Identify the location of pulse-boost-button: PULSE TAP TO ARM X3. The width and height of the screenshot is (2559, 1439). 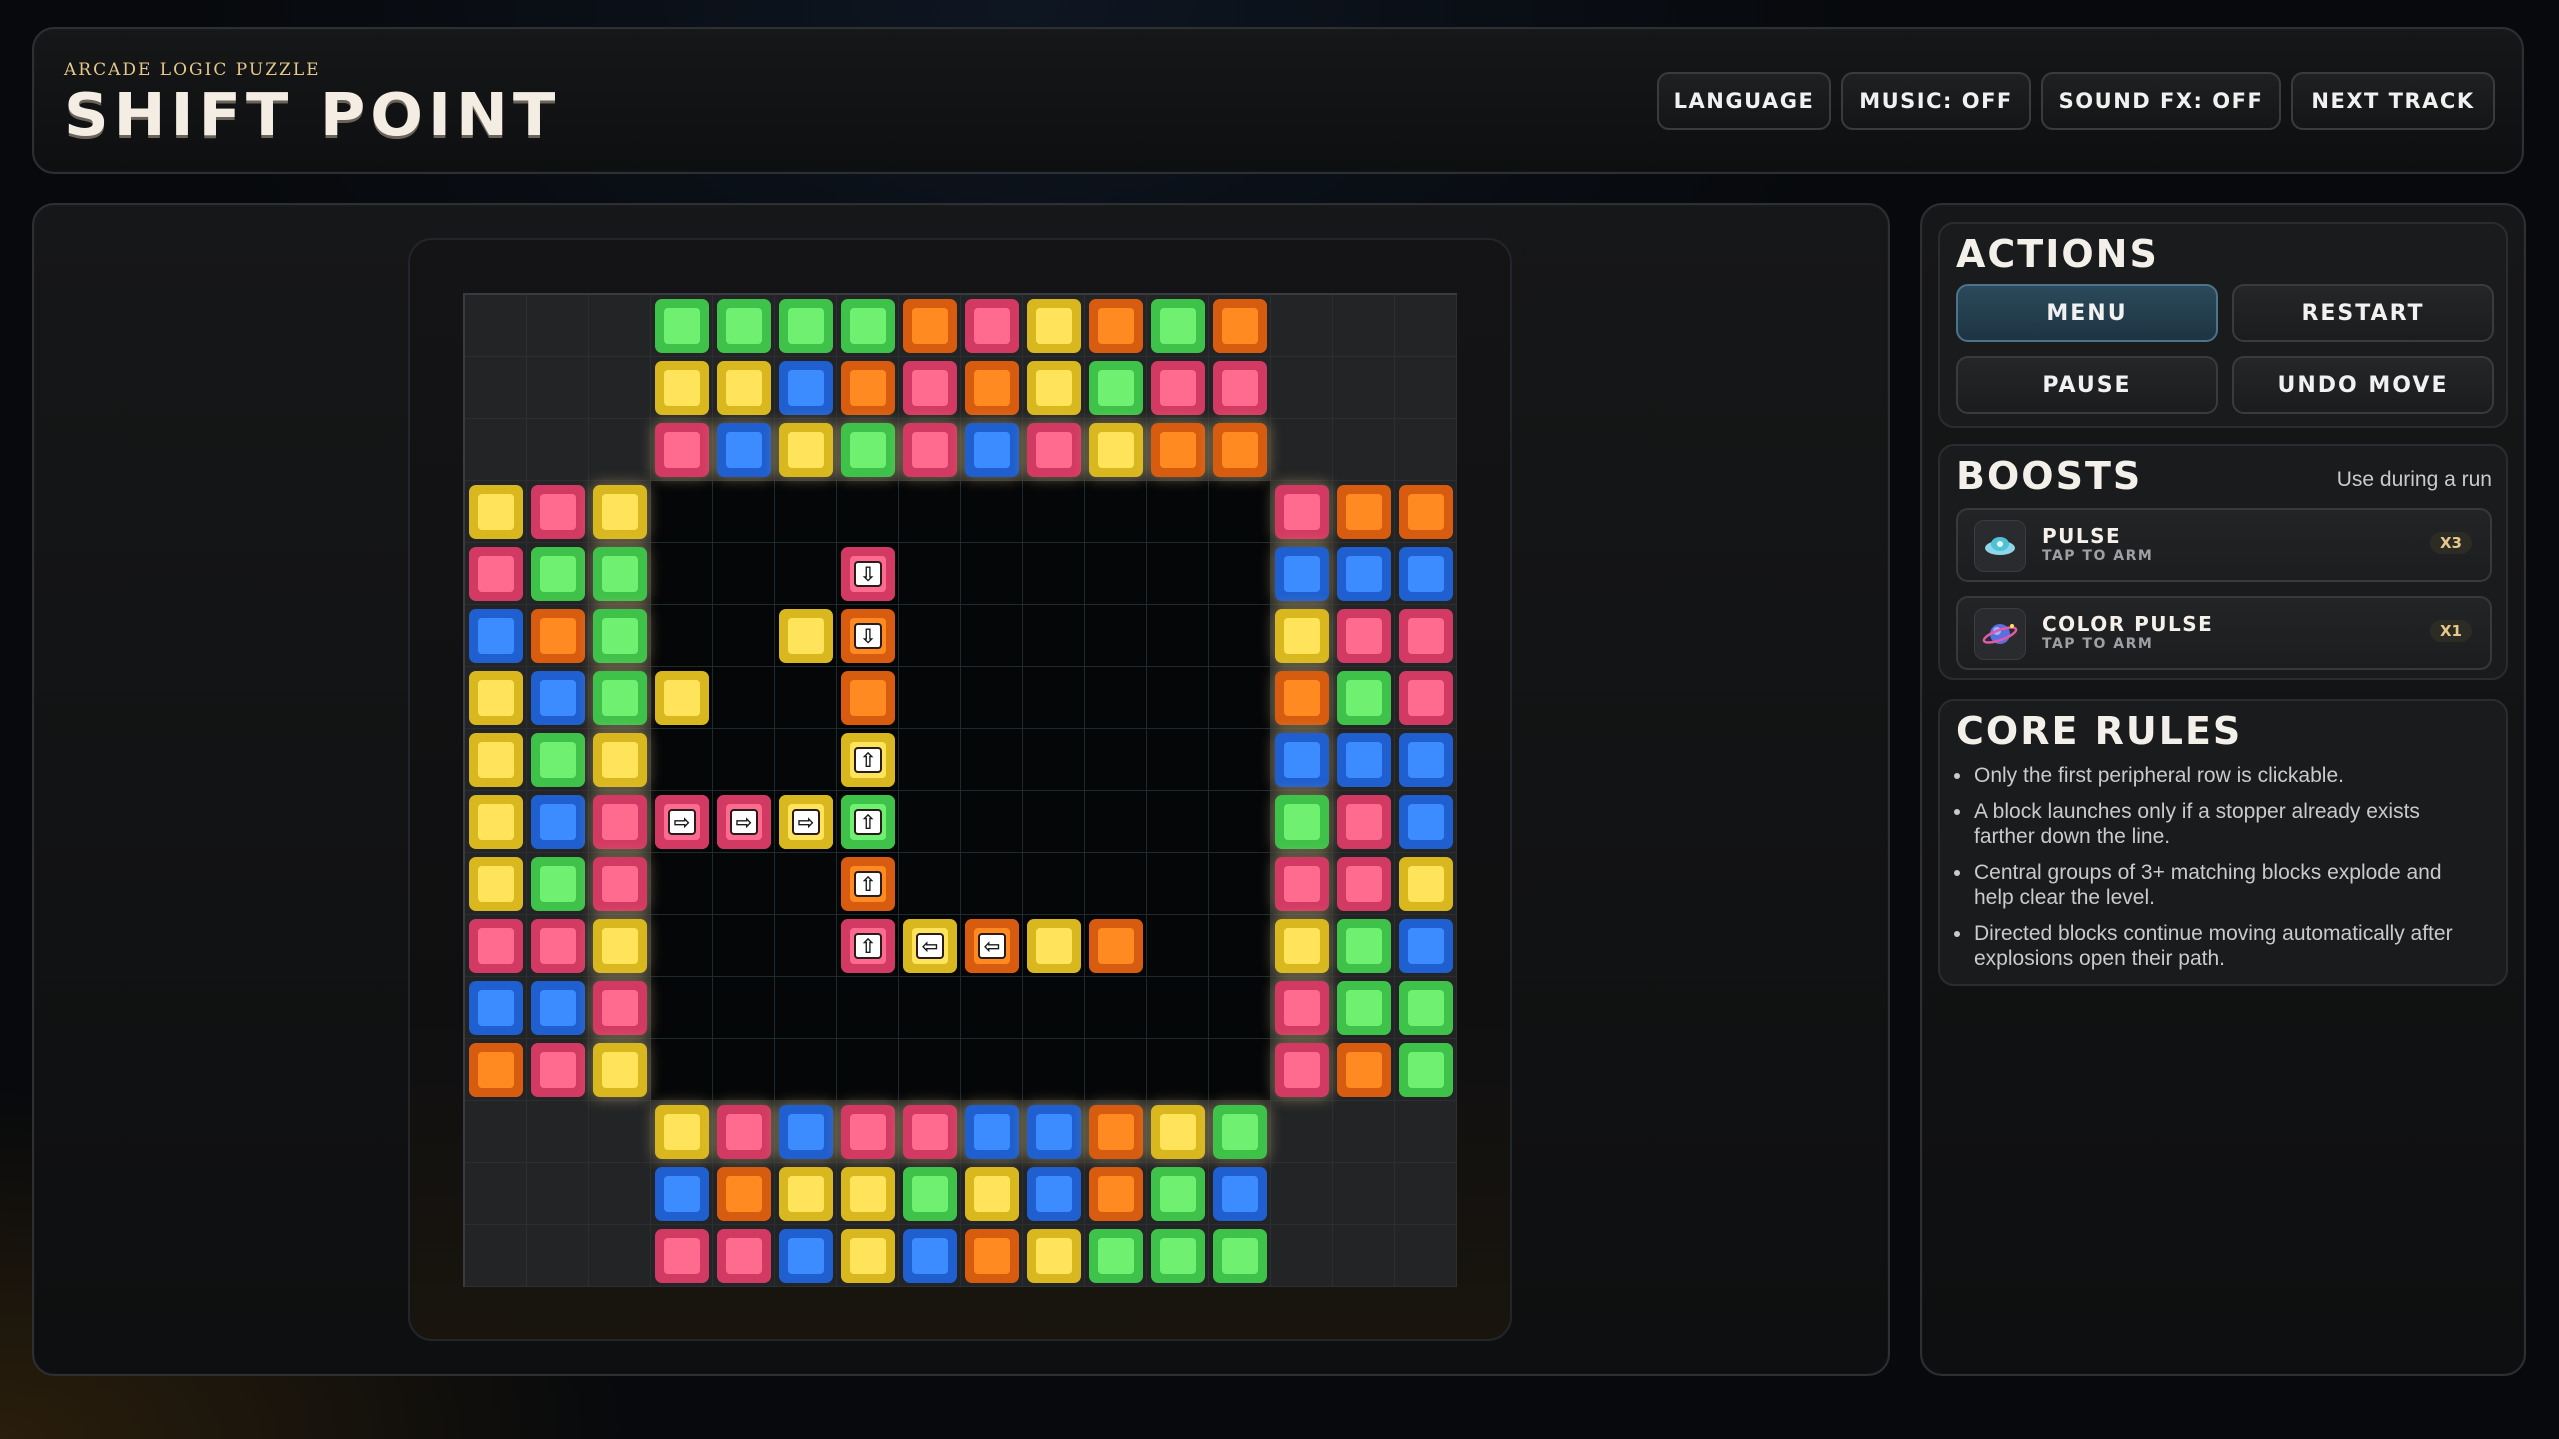
(2224, 545).